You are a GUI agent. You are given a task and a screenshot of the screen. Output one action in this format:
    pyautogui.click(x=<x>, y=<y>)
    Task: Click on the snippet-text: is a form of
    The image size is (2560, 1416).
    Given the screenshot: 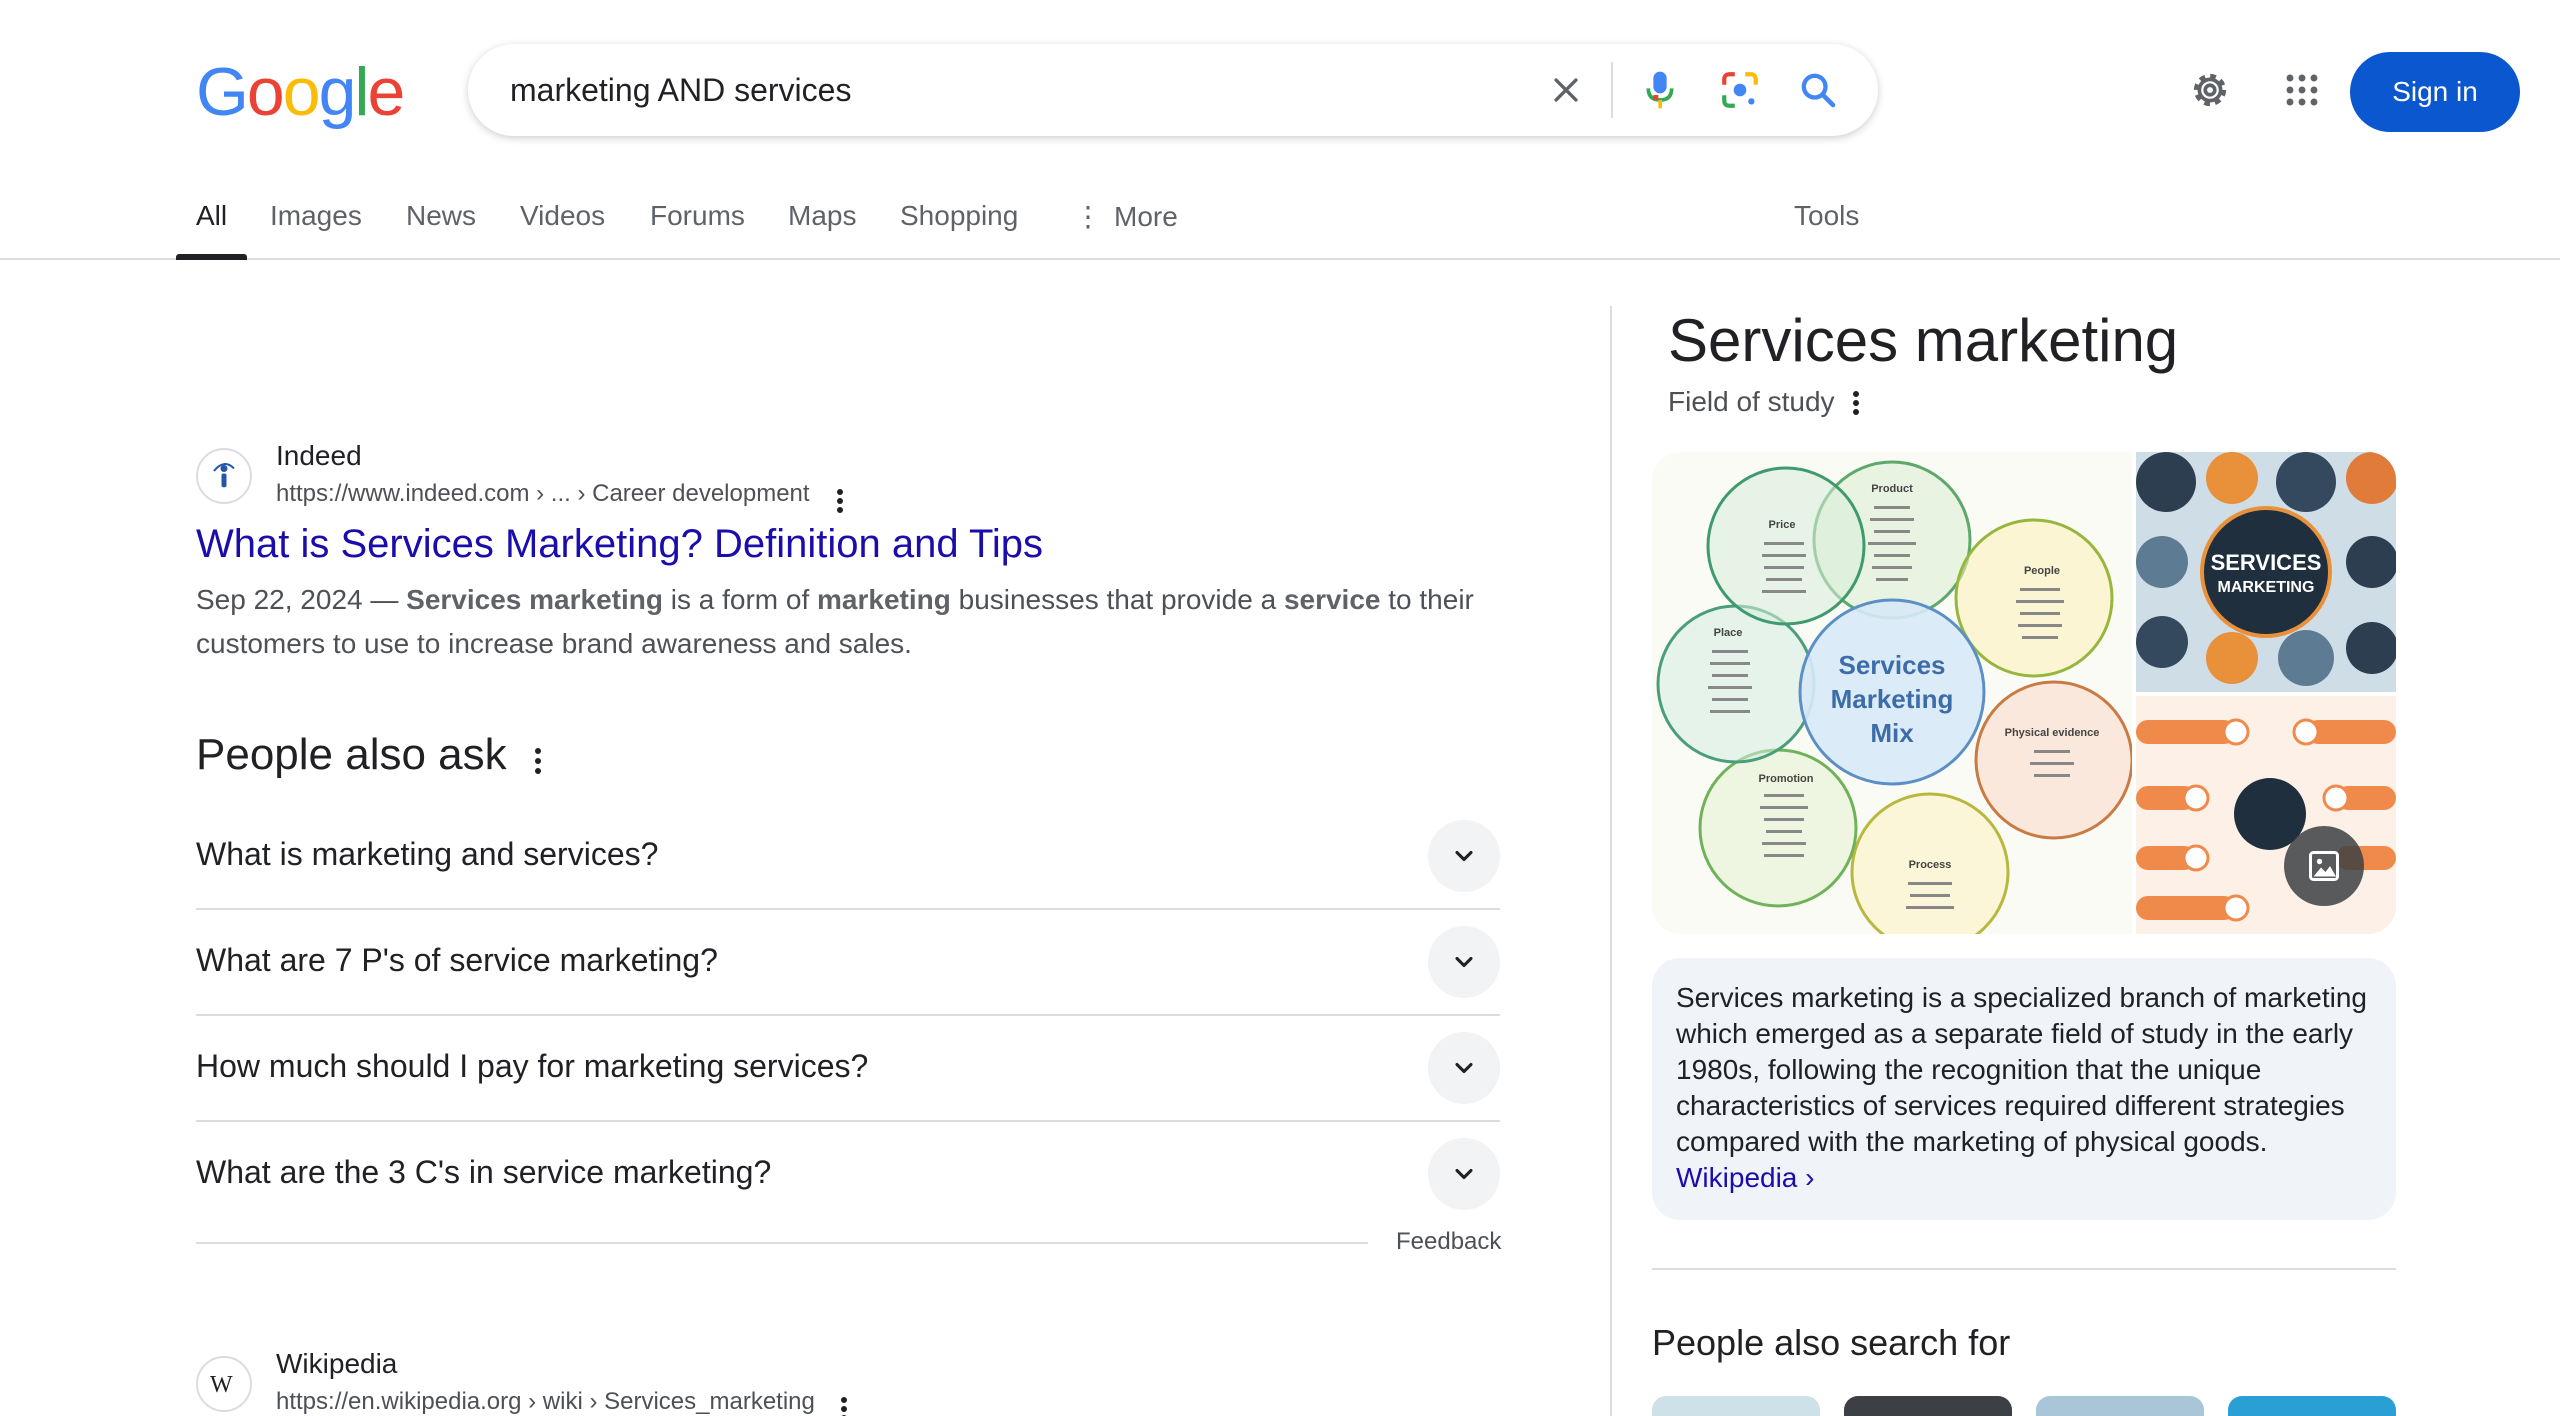 What is the action you would take?
    pyautogui.click(x=740, y=599)
    